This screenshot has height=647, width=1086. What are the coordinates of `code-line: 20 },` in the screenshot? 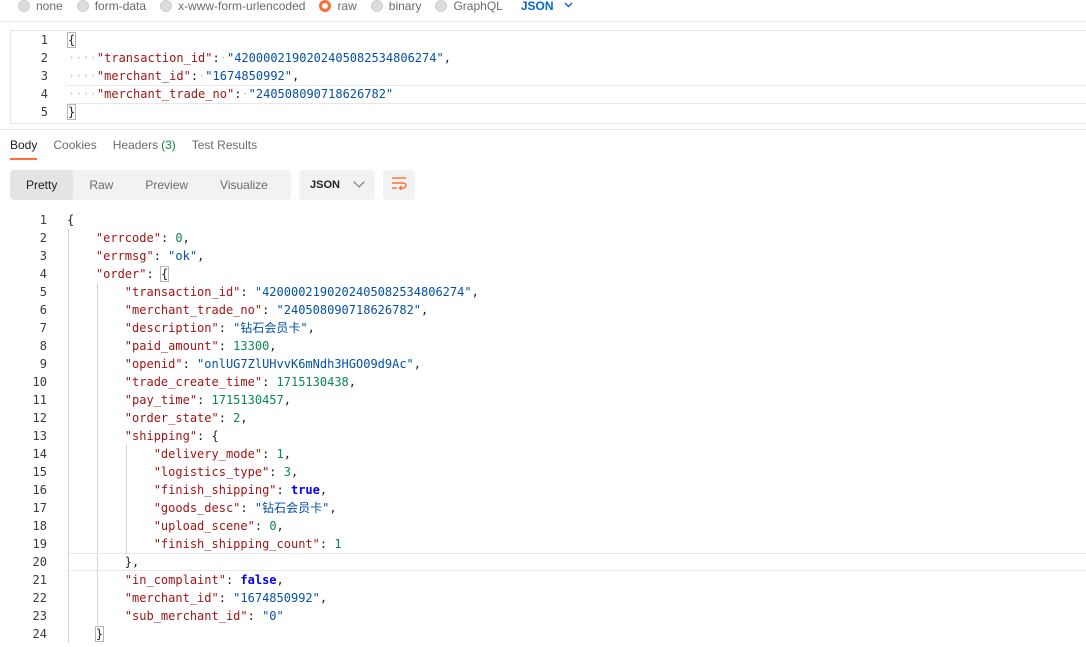 It's located at (543, 562).